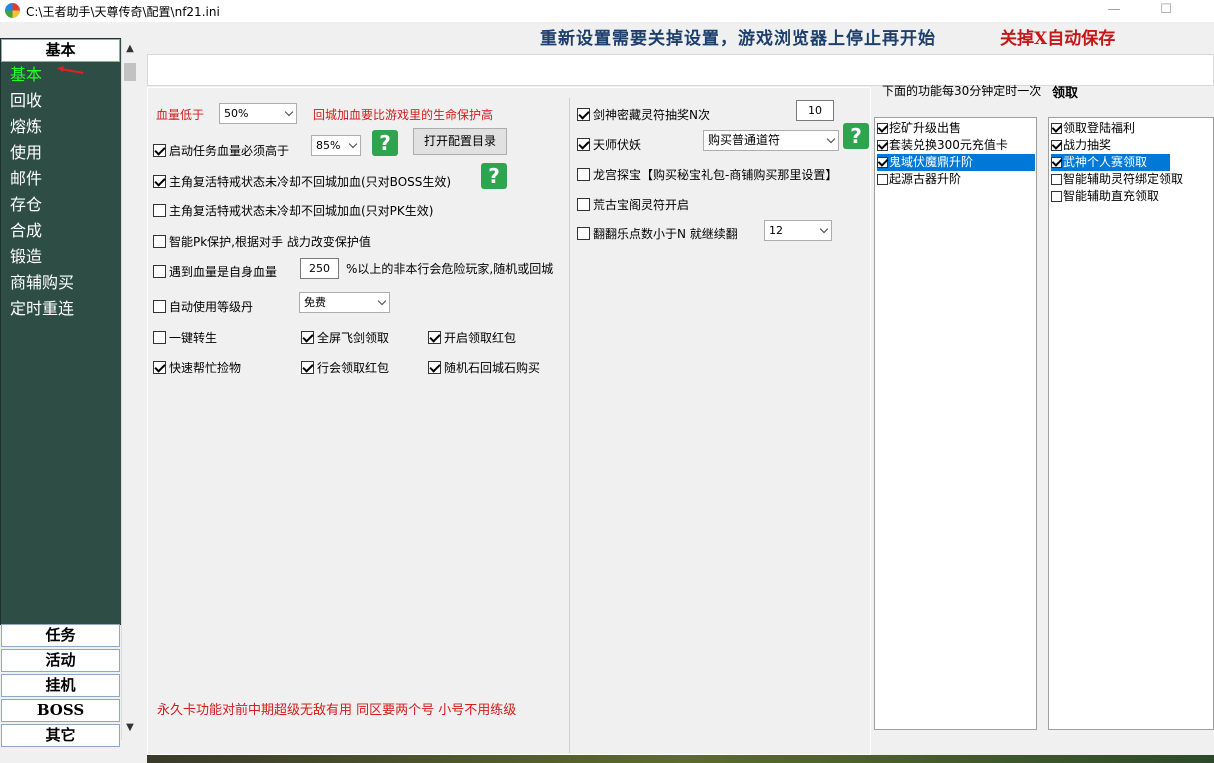 The height and width of the screenshot is (763, 1214). I want to click on nav-item-smelt: 熔炼, so click(26, 127).